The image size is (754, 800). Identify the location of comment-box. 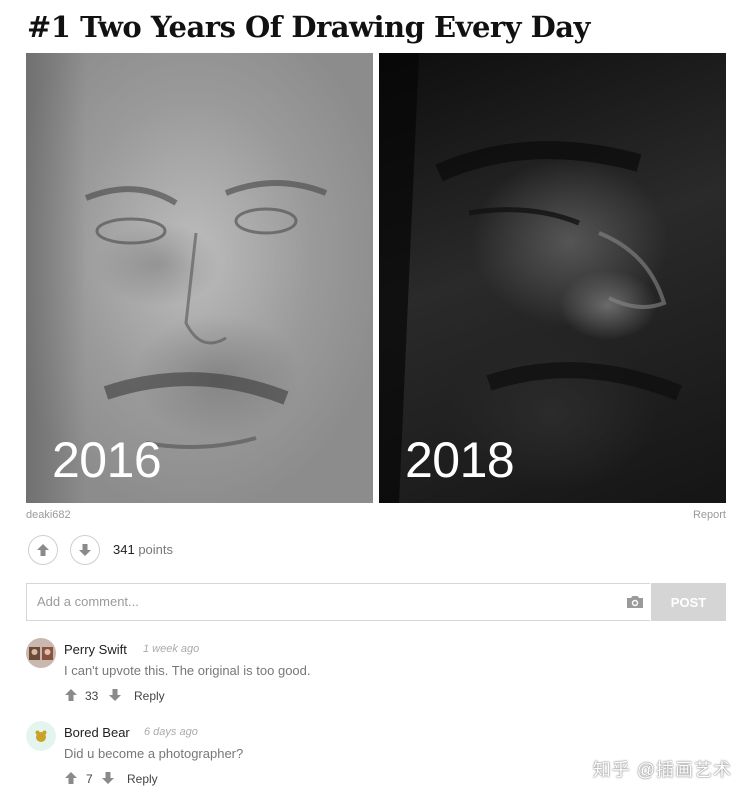
(338, 602).